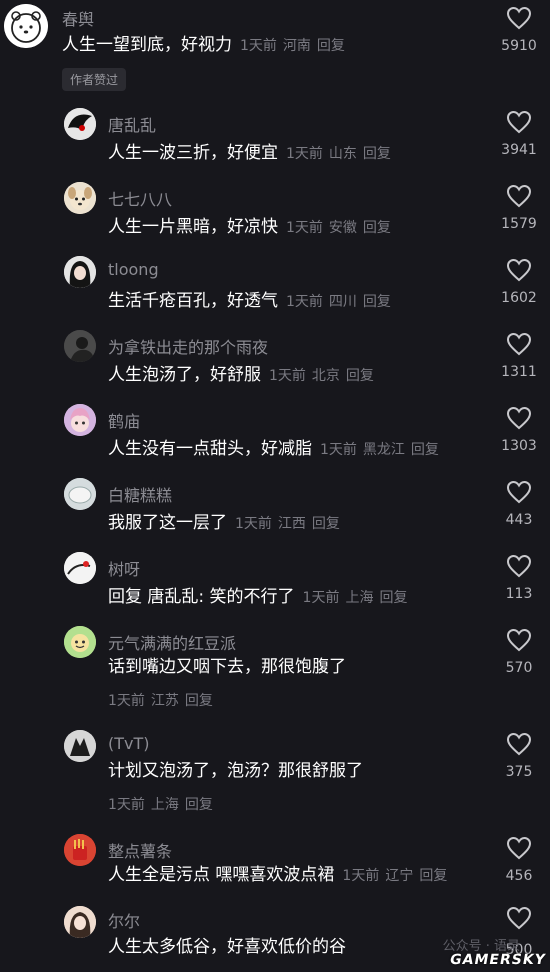 The width and height of the screenshot is (550, 972). I want to click on comment-text: 人生一望到底，好视力 1天前 河南 回复, so click(203, 45).